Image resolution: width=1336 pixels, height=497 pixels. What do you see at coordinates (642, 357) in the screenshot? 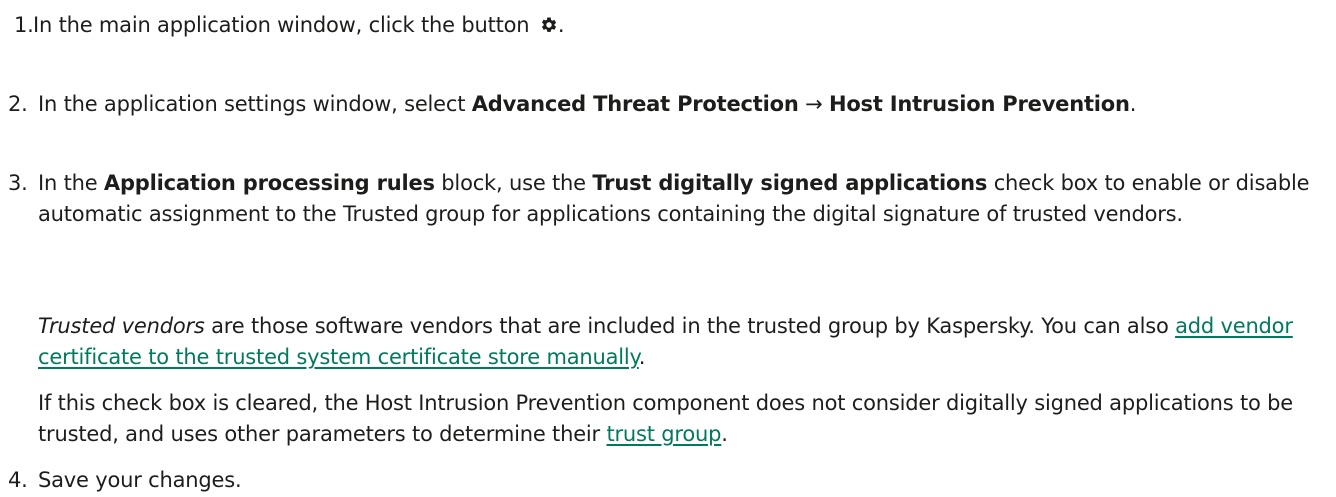
I see `note-1-end: .` at bounding box center [642, 357].